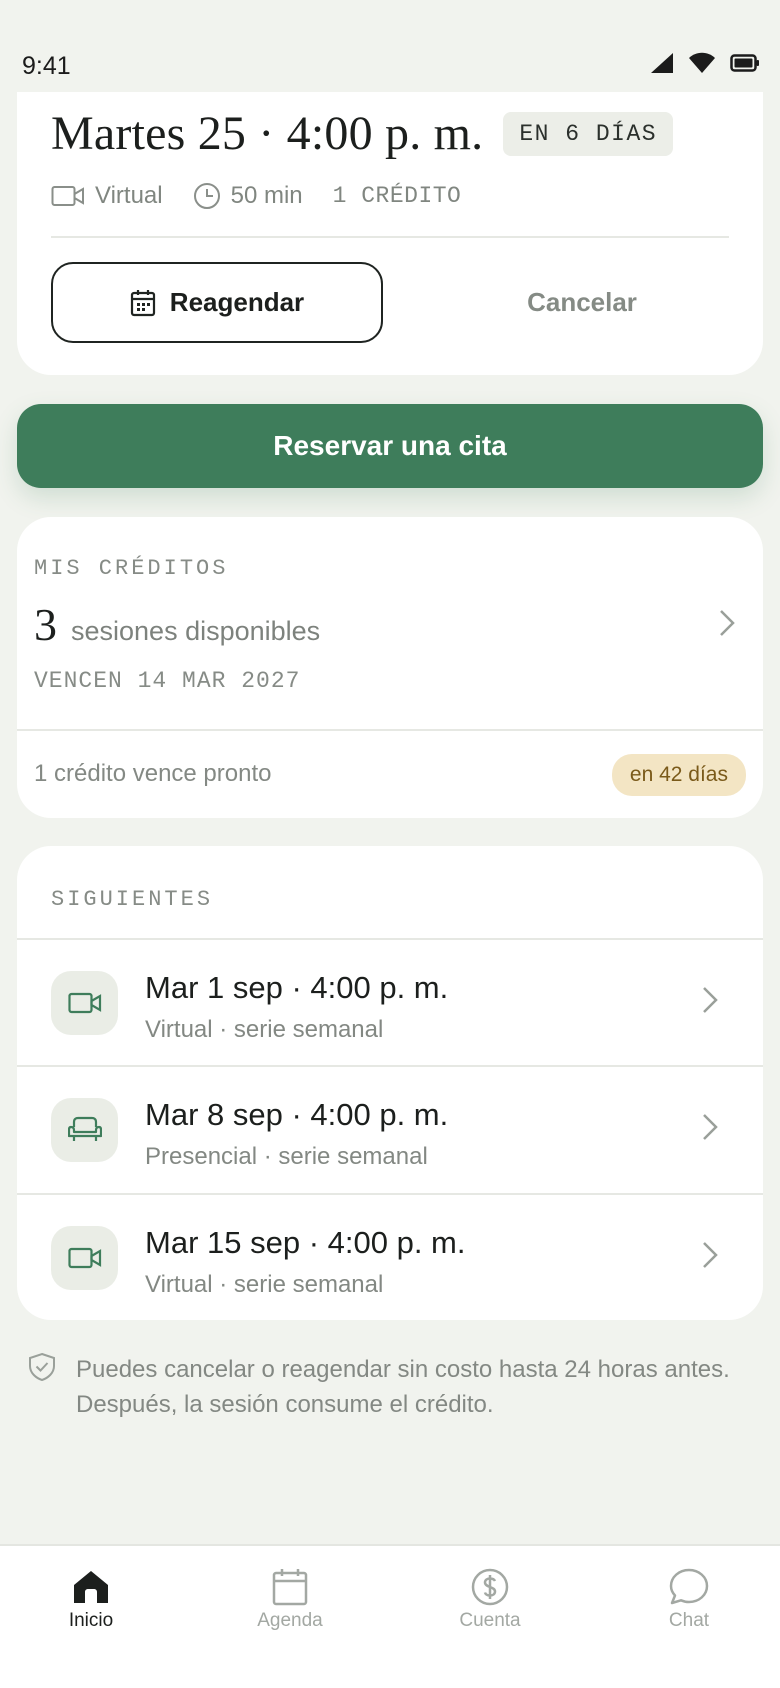 Image resolution: width=780 pixels, height=1688 pixels. I want to click on bottom-tab-bar: Inicio Agenda Cuenta Chat, so click(390, 1616).